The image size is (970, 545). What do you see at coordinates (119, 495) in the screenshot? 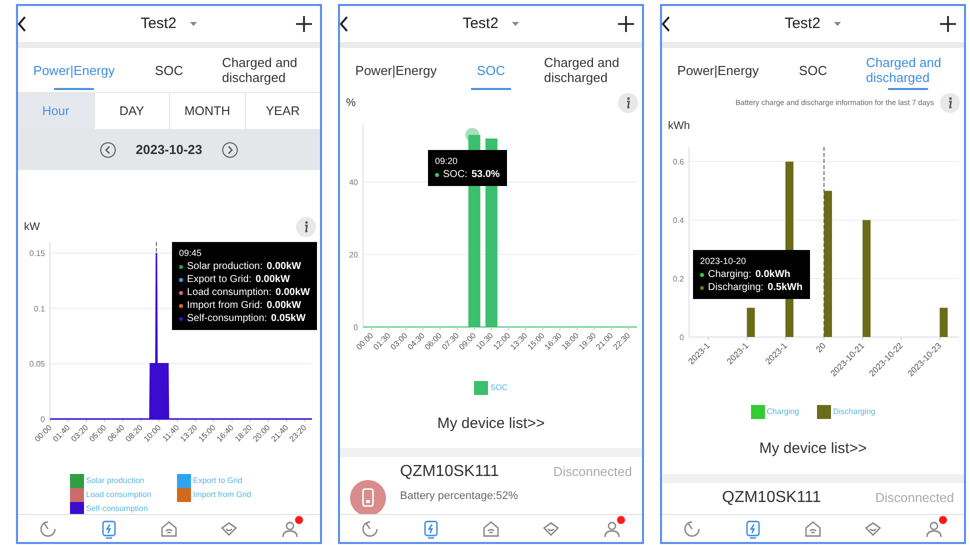
I see `legend-label: Load consumption` at bounding box center [119, 495].